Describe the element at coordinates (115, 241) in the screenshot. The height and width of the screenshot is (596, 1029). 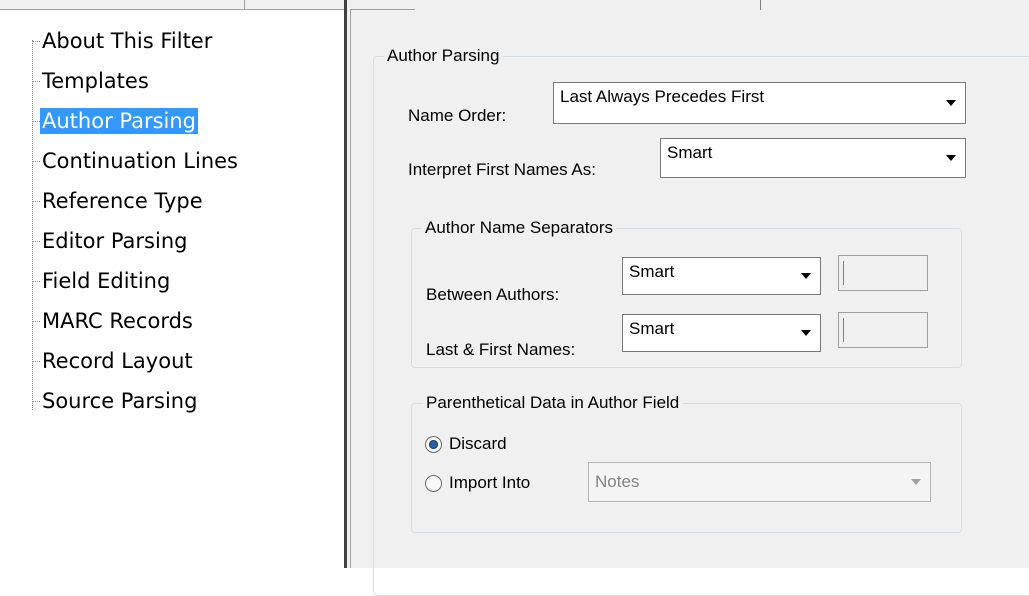
I see `tree-item-label: Editor Parsing` at that location.